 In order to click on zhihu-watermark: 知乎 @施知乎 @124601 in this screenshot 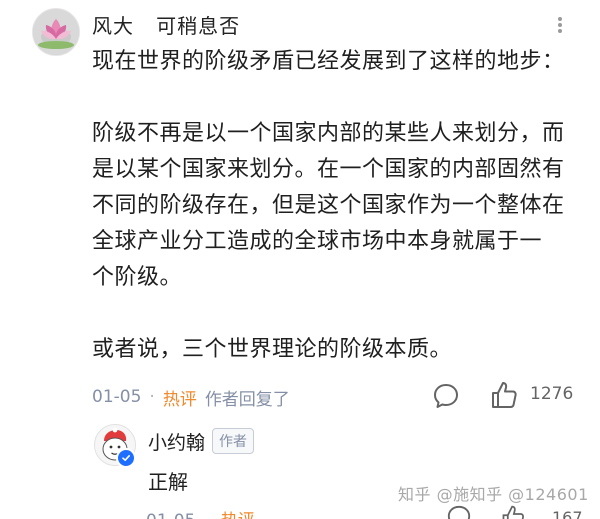, I will do `click(493, 494)`.